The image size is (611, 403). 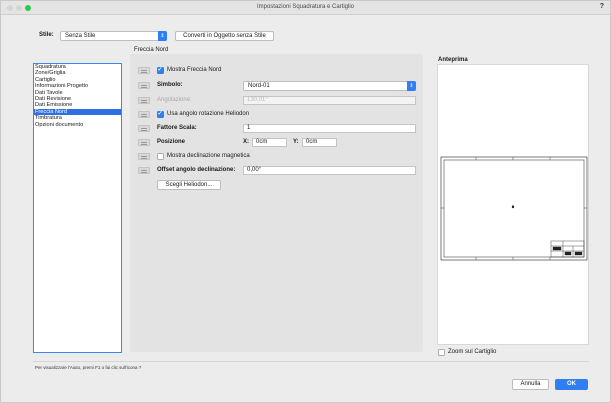 I want to click on zoom-title-block-checkbox, so click(x=441, y=352).